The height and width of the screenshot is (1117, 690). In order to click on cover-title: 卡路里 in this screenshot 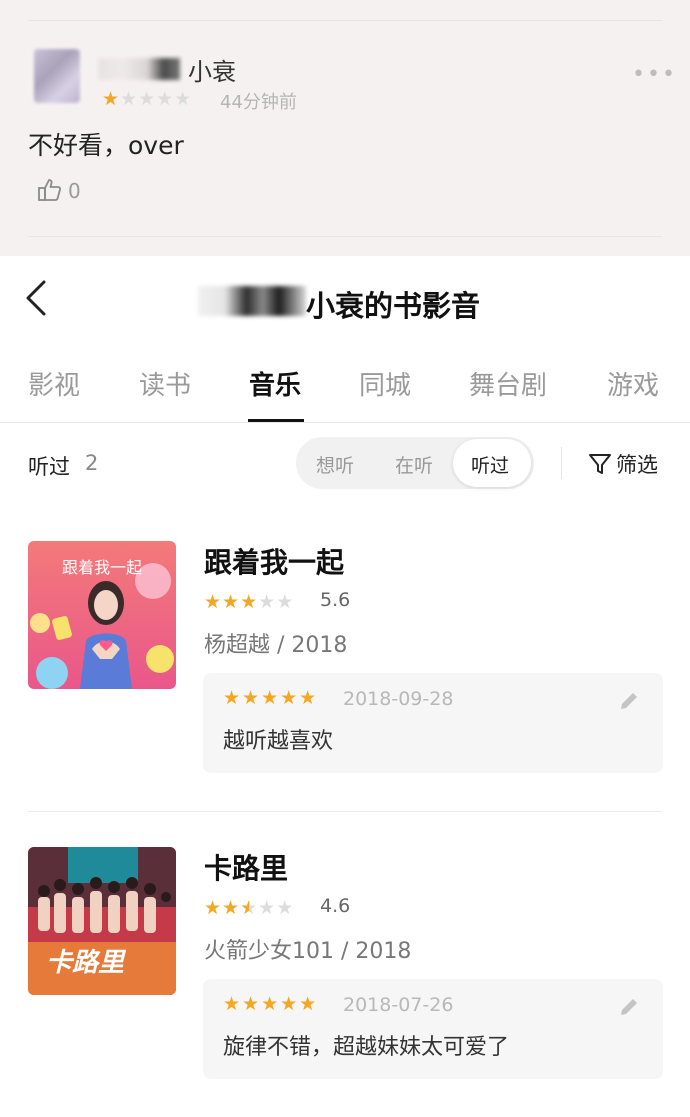, I will do `click(86, 963)`.